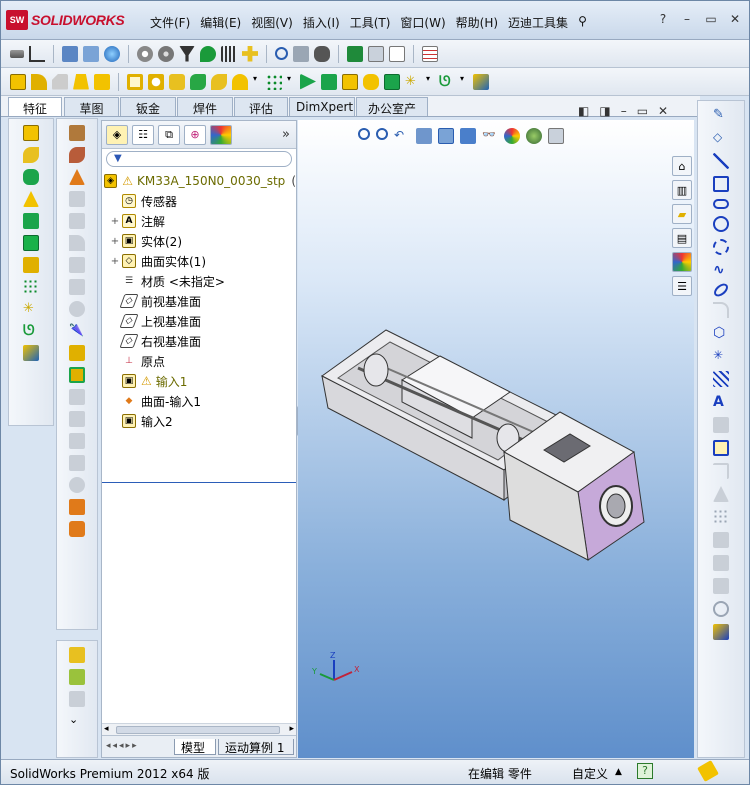 Image resolution: width=750 pixels, height=785 pixels. Describe the element at coordinates (77, 655) in the screenshot. I see `3d-sketch-icon` at that location.